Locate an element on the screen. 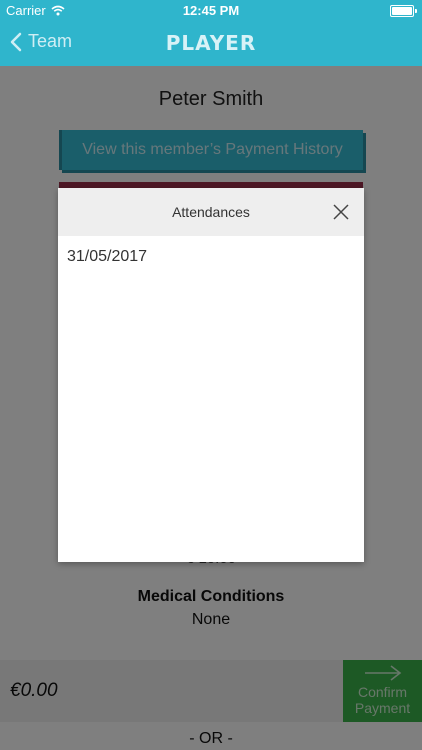 This screenshot has width=422, height=750. page-title: PLAYER is located at coordinates (211, 43).